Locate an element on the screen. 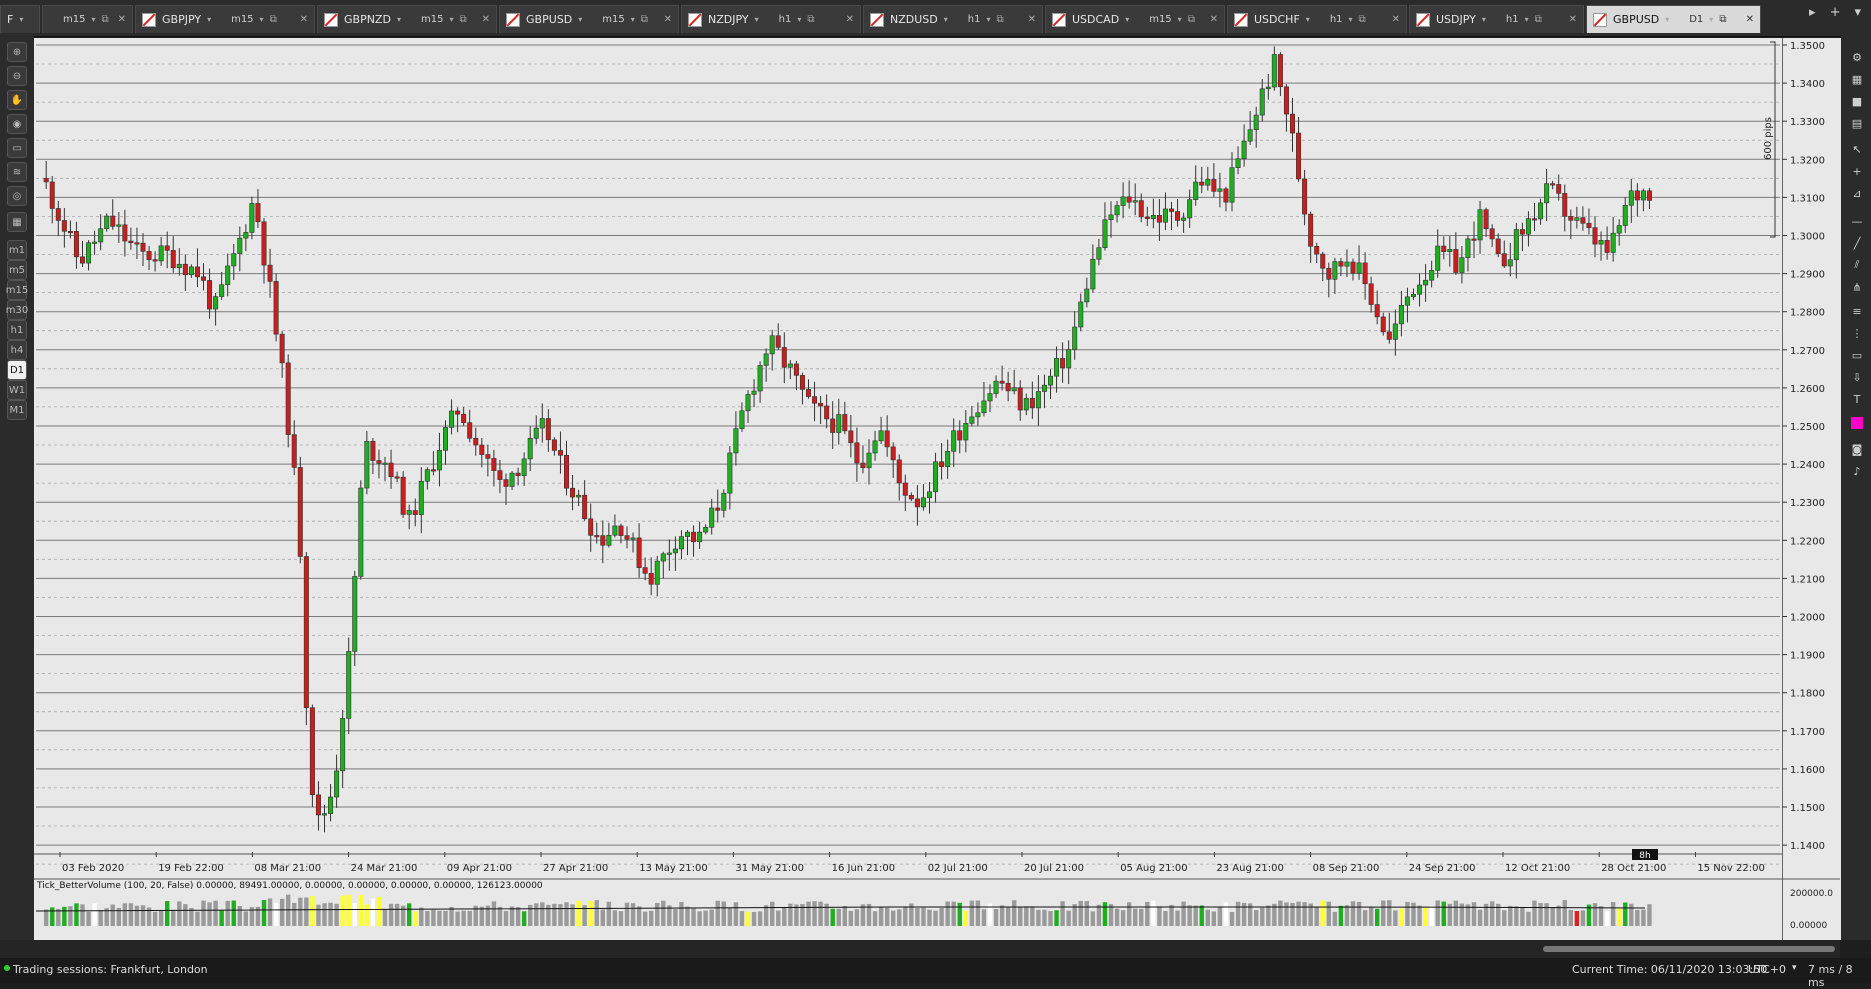 The image size is (1871, 989). time-tick-label: 12 Oct 21:00 is located at coordinates (1537, 868).